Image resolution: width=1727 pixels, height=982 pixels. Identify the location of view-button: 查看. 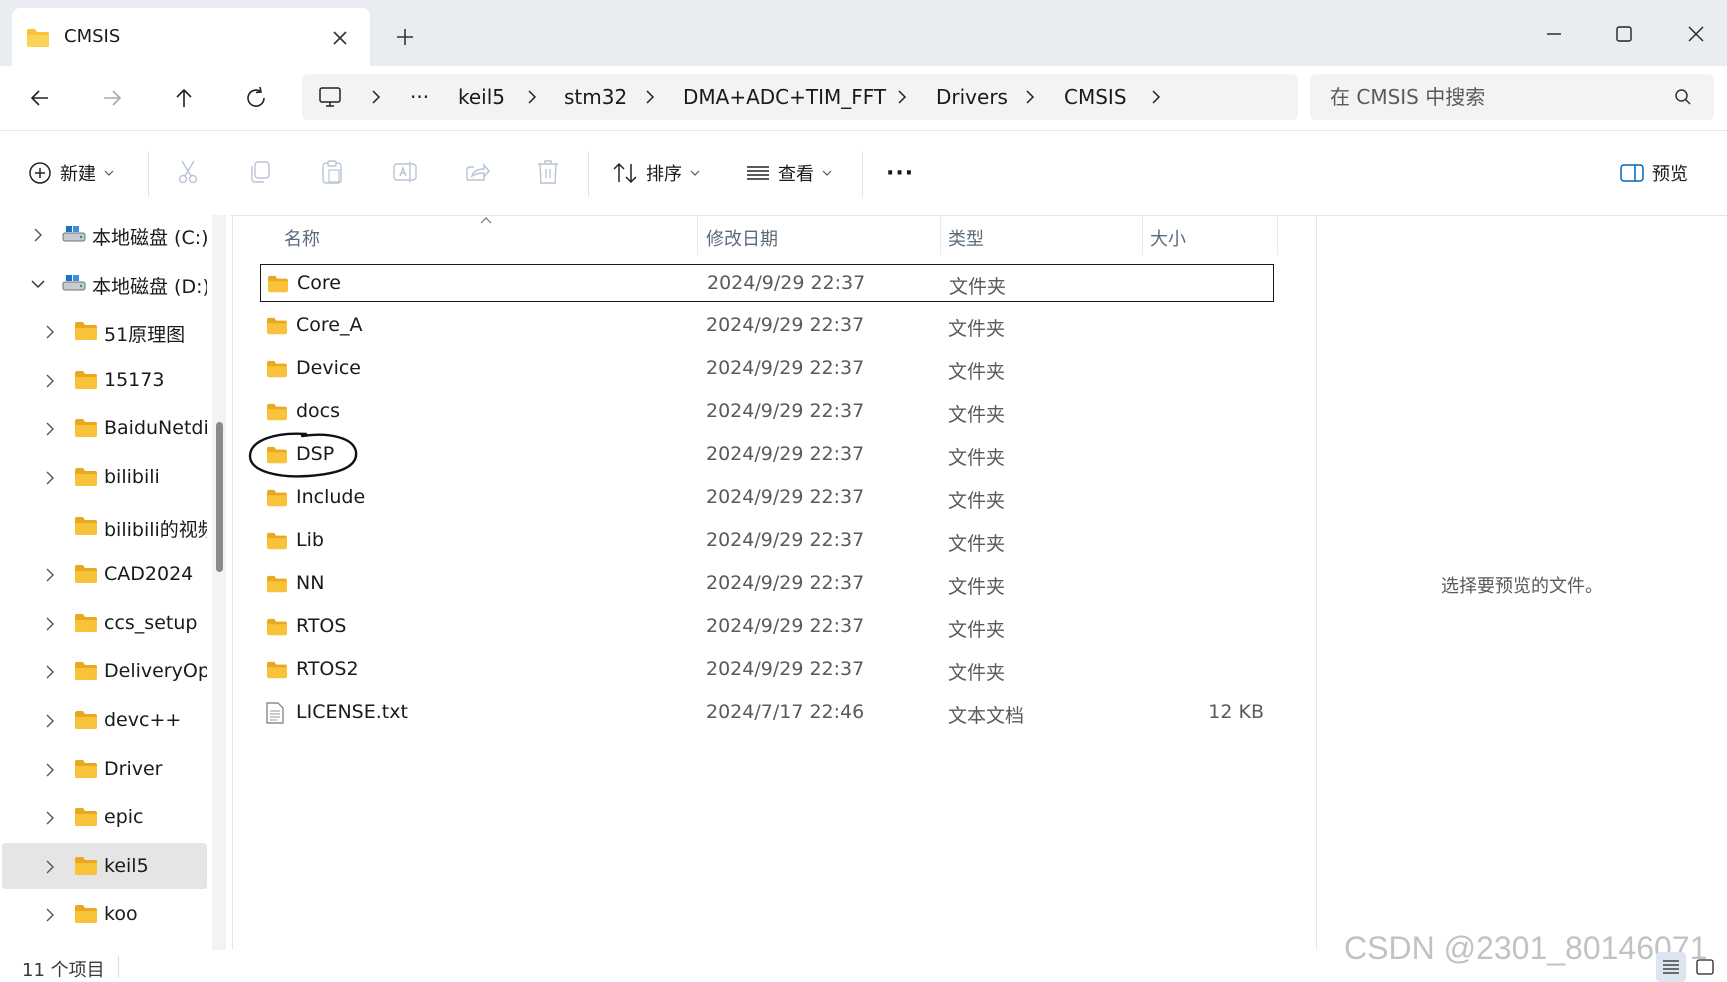
(789, 173).